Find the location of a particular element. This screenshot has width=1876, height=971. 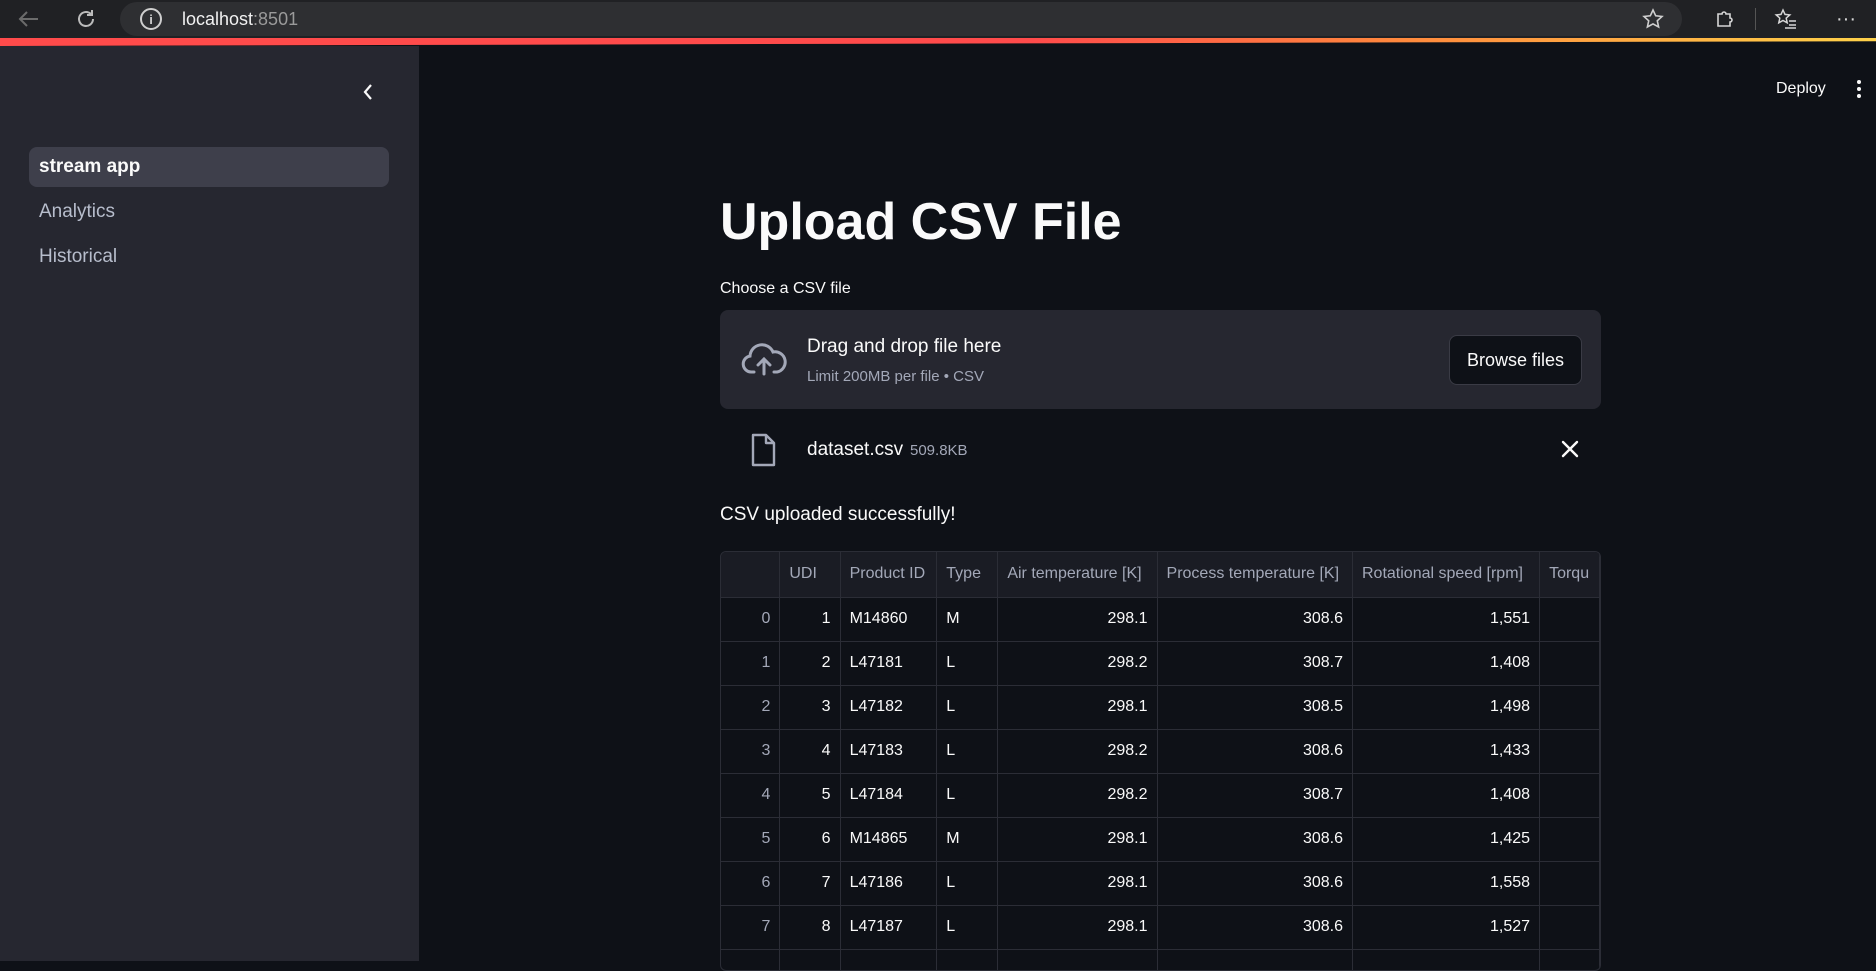

site-info-icon: i is located at coordinates (151, 19).